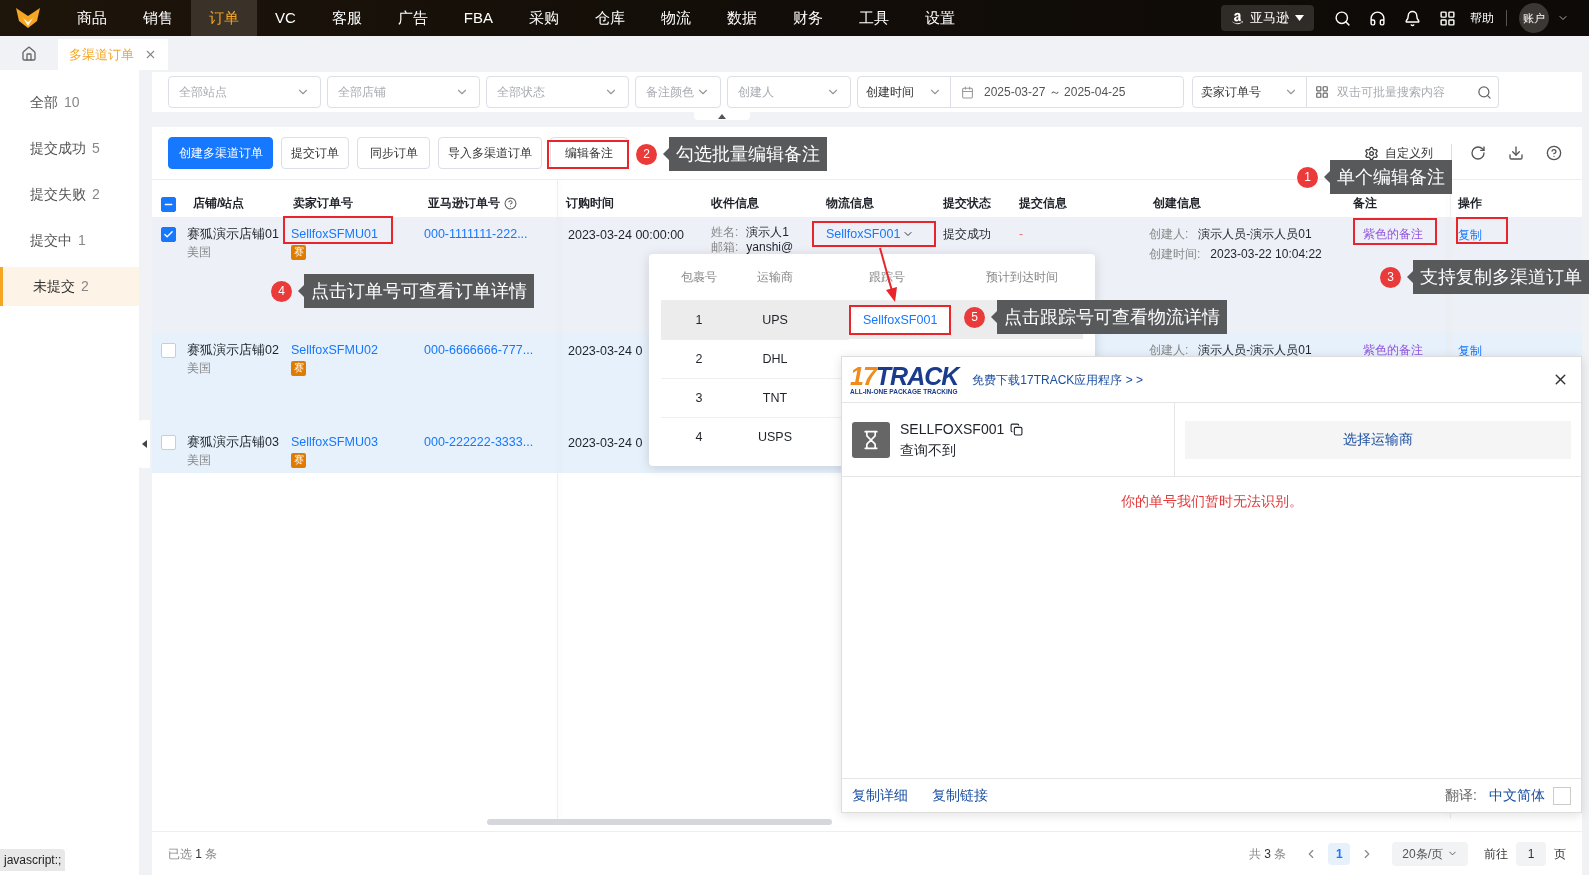 Image resolution: width=1589 pixels, height=875 pixels. I want to click on field-value: yanshi@, so click(770, 247).